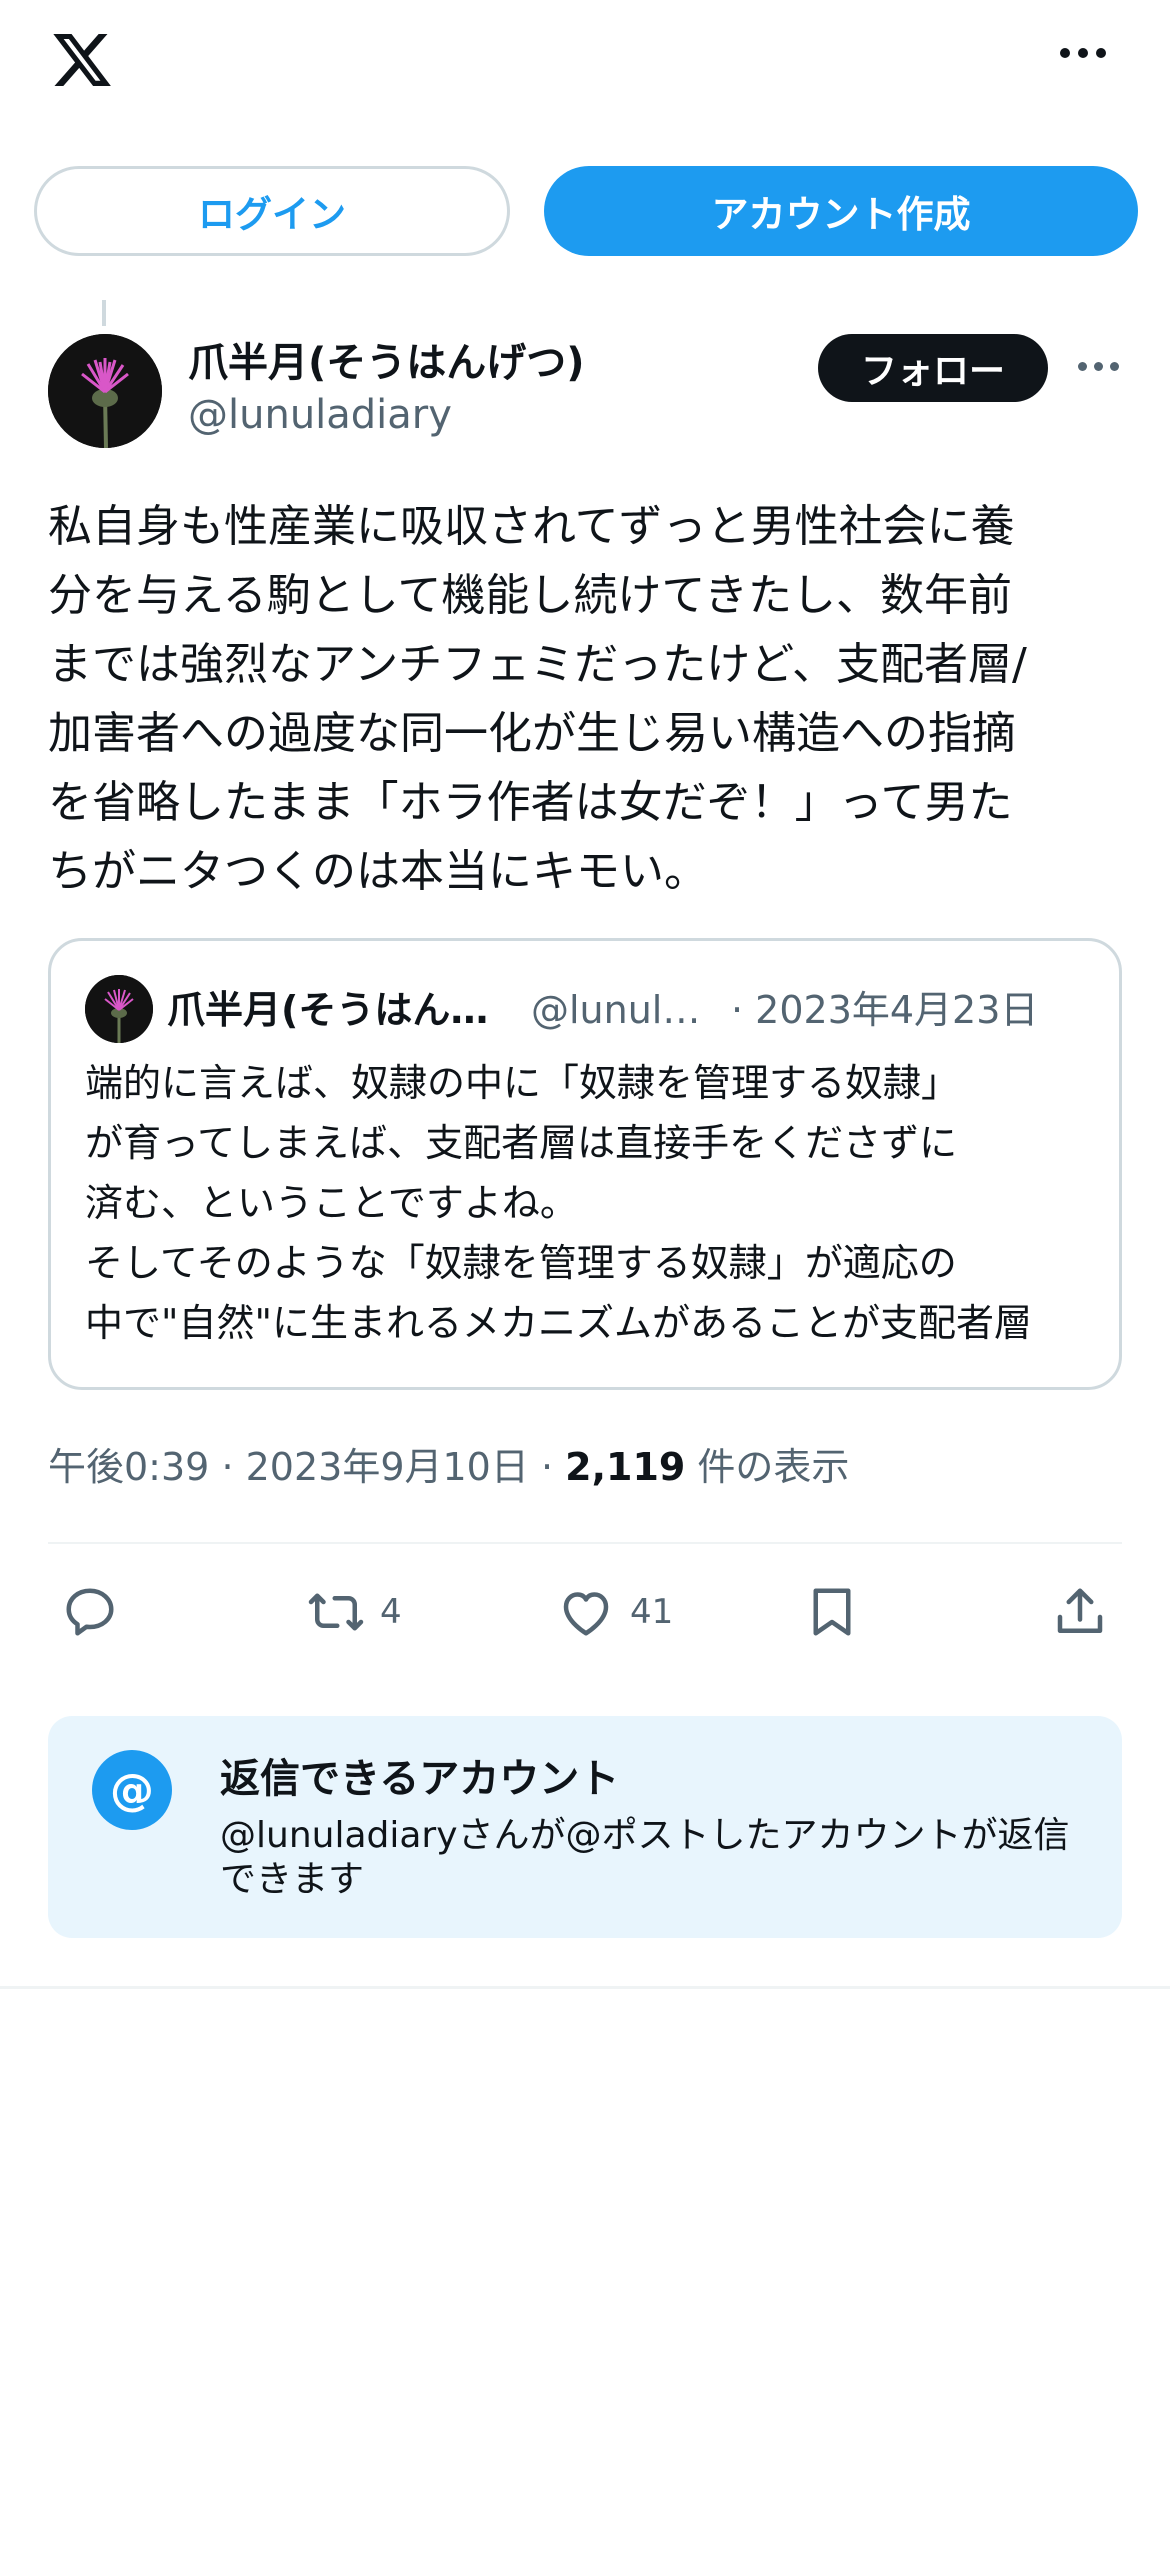 The image size is (1170, 2556). What do you see at coordinates (119, 1009) in the screenshot?
I see `quoted-avatar` at bounding box center [119, 1009].